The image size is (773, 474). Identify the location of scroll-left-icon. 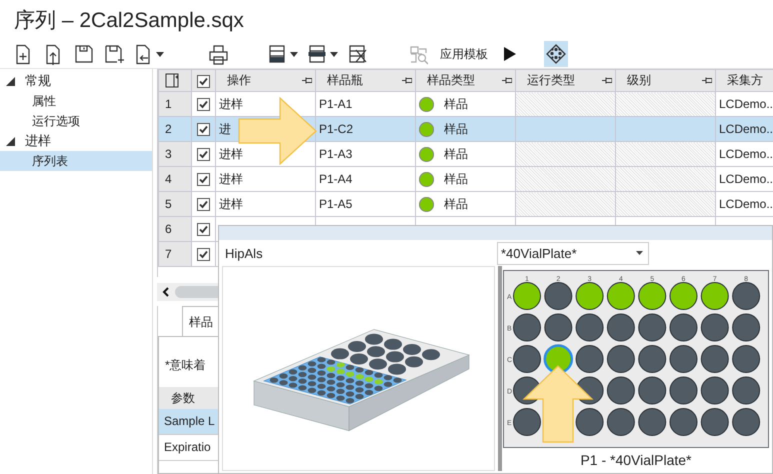
(165, 292).